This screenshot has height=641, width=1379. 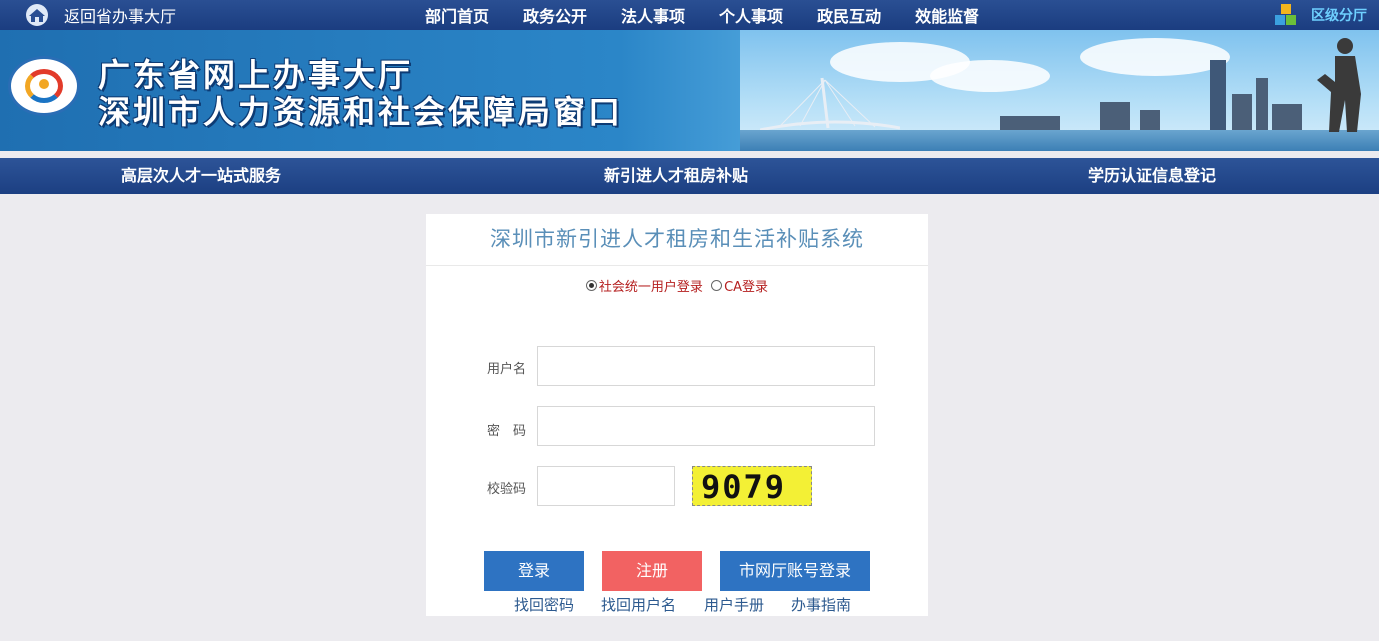 I want to click on nav-degree-registration: 学历认证信息登记, so click(x=1152, y=176).